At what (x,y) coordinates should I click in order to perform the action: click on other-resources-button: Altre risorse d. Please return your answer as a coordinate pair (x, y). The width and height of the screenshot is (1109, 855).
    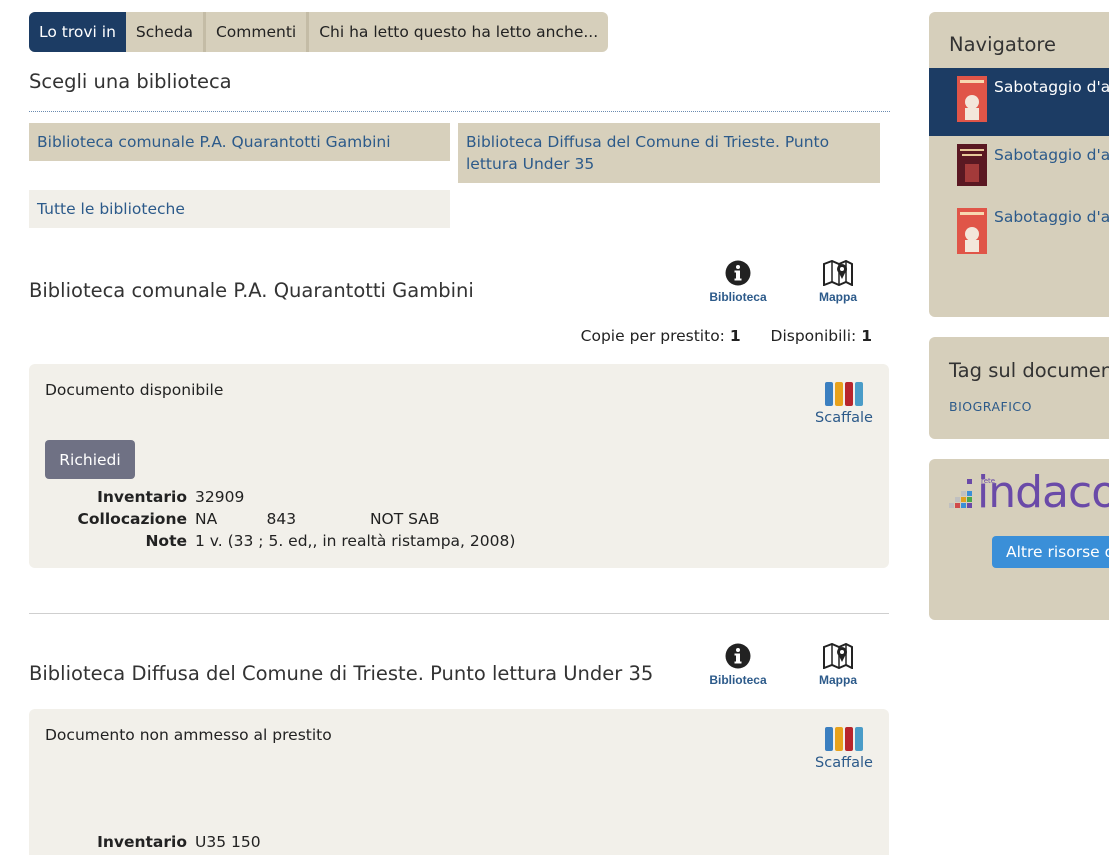
    Looking at the image, I should click on (1050, 552).